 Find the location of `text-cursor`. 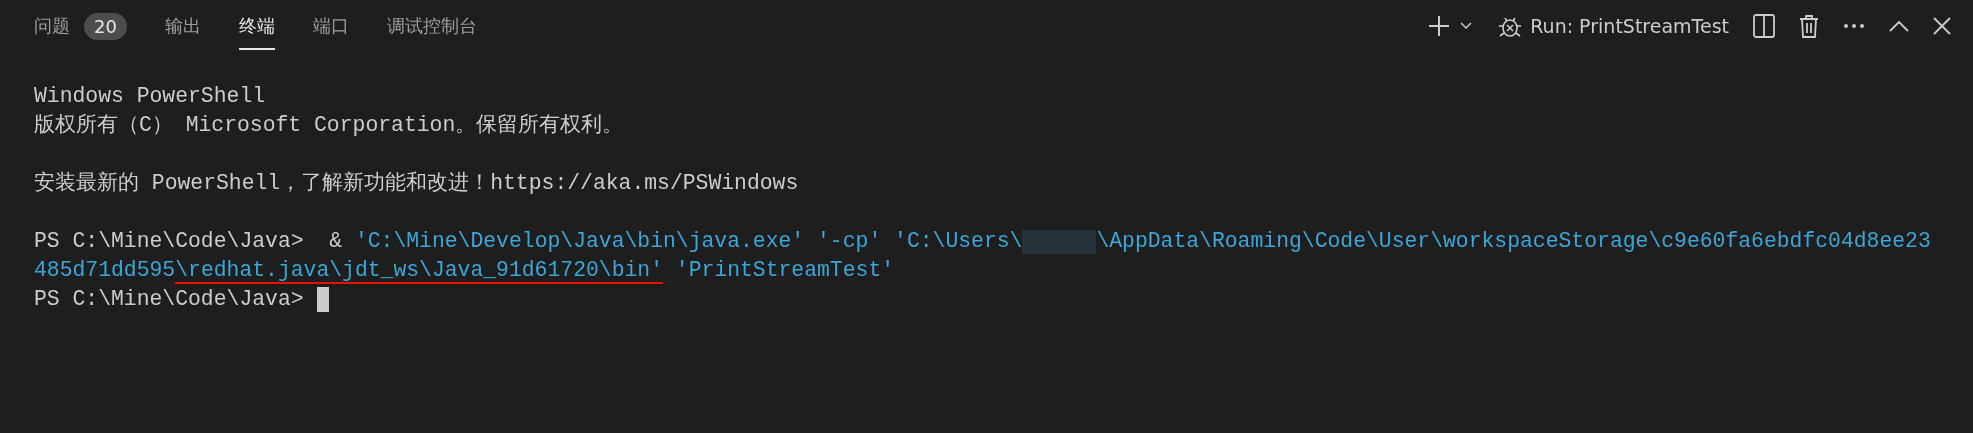

text-cursor is located at coordinates (323, 299).